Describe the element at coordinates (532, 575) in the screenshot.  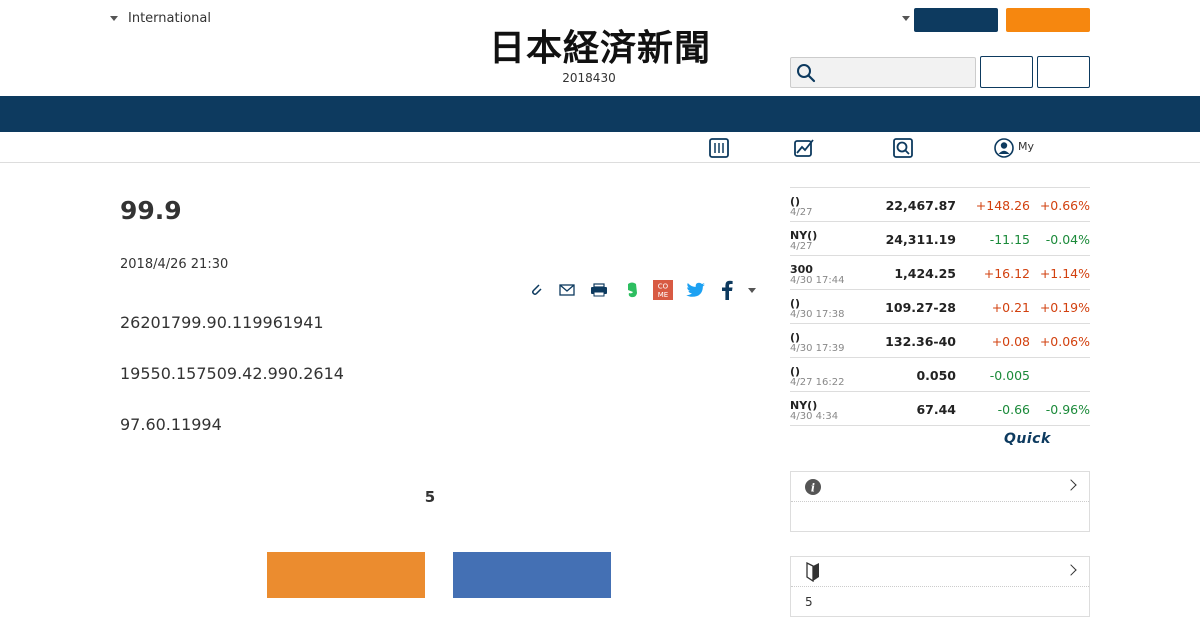
I see `poll-option-blue-button` at that location.